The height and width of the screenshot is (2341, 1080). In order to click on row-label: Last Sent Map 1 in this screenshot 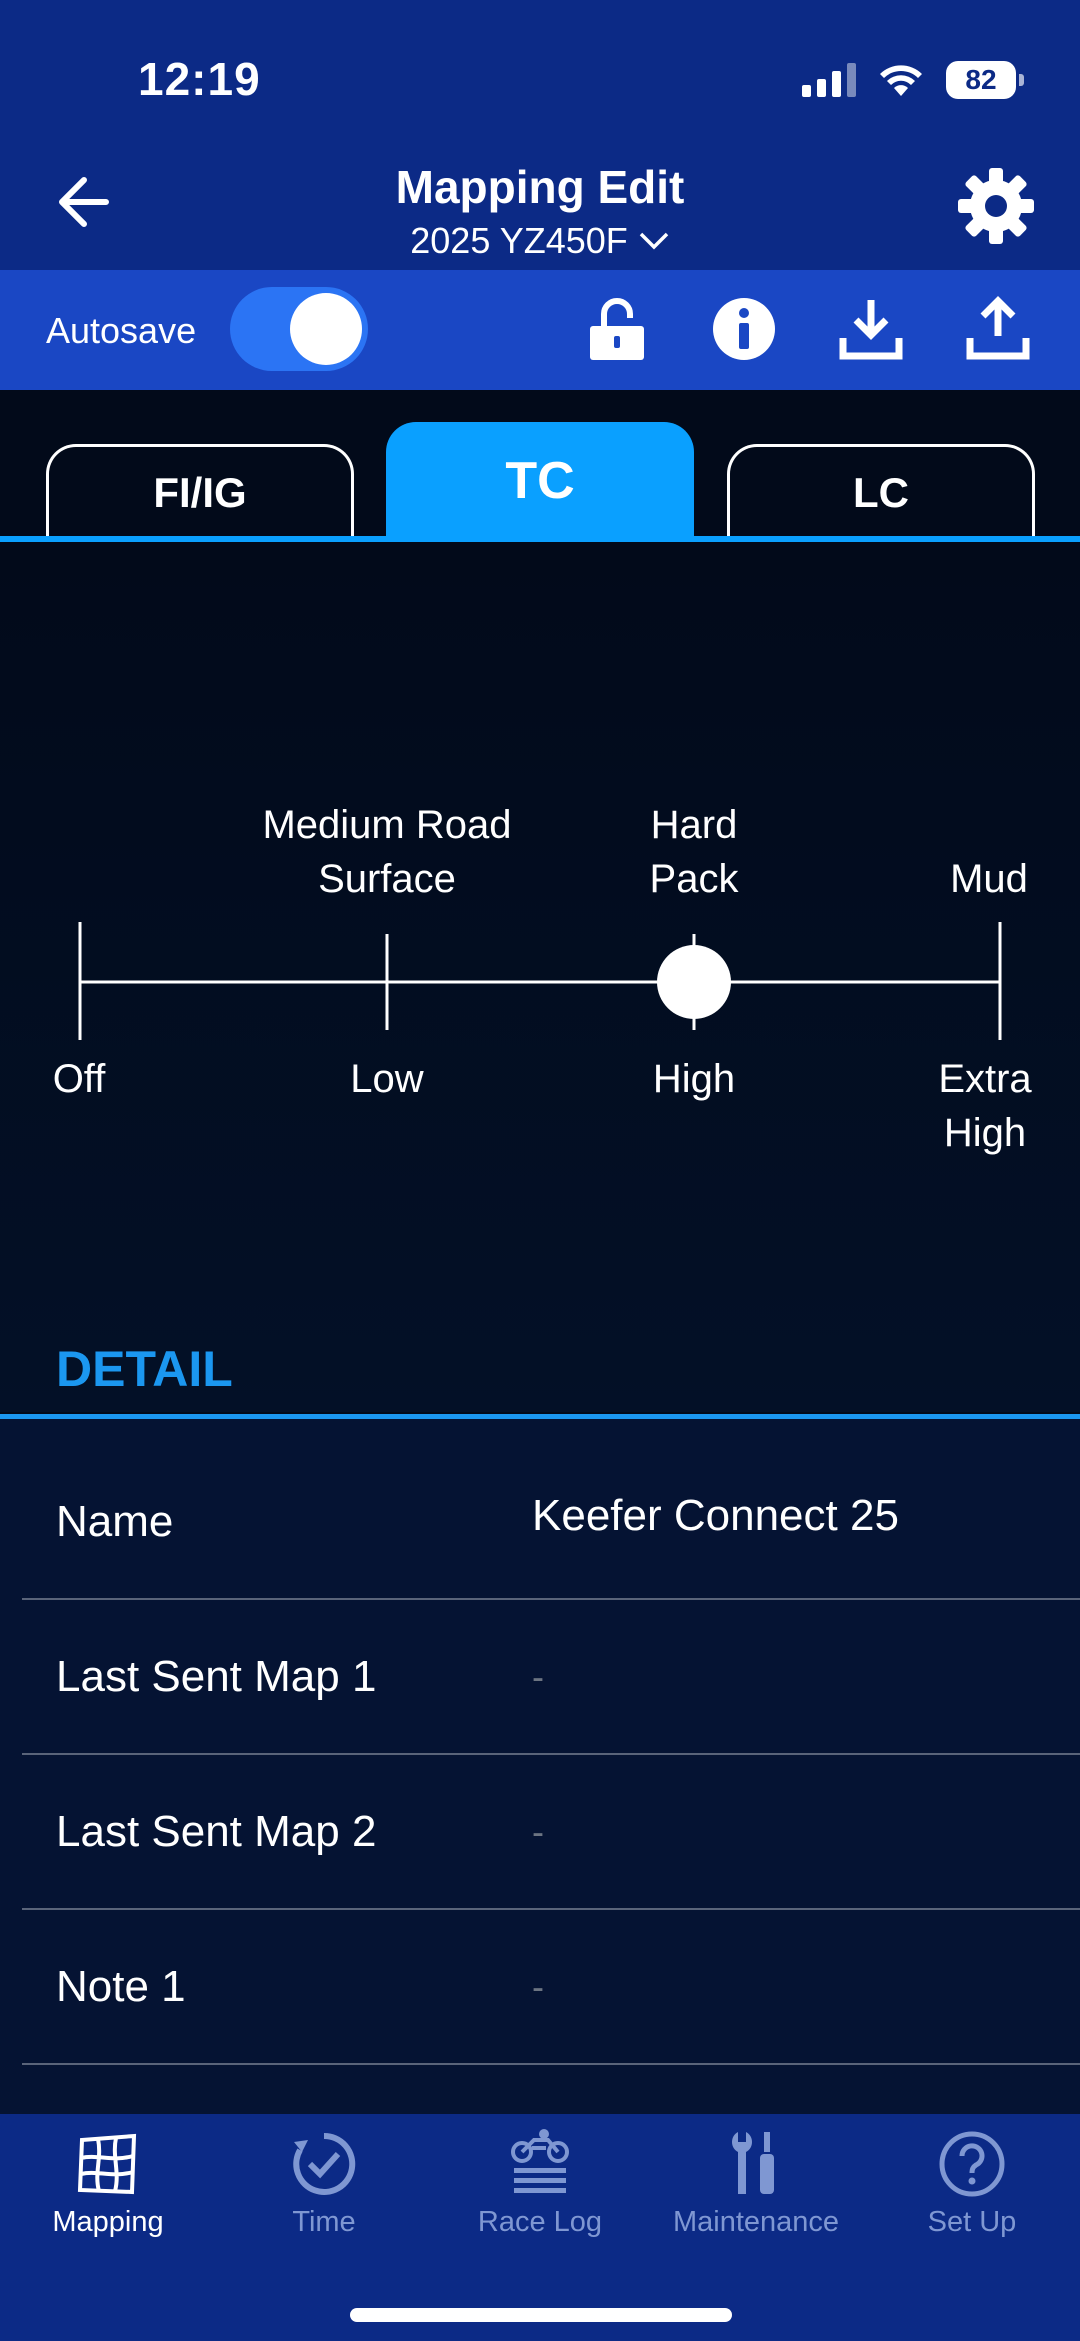, I will do `click(216, 1676)`.